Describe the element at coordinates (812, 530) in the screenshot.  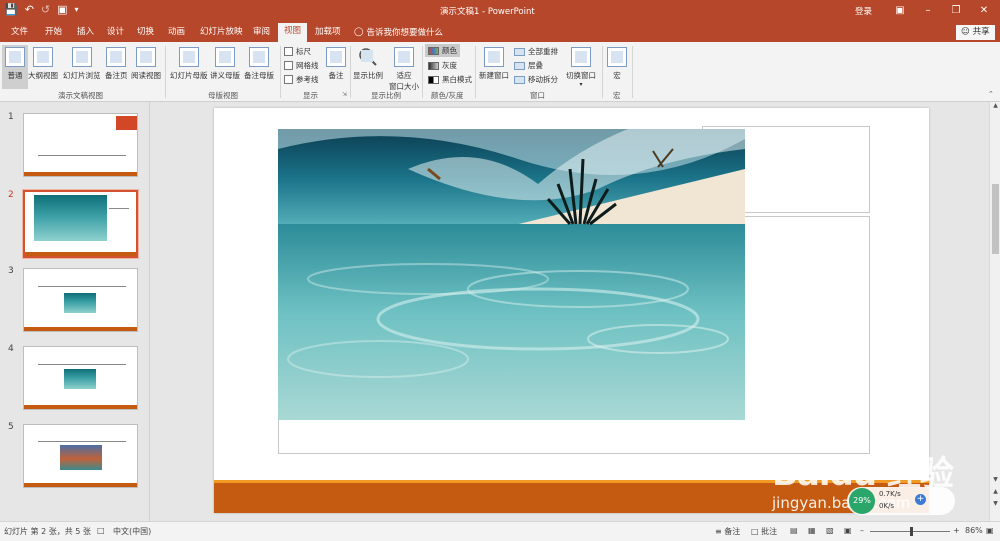
I see `slide-sorter-status-icon: ▦` at that location.